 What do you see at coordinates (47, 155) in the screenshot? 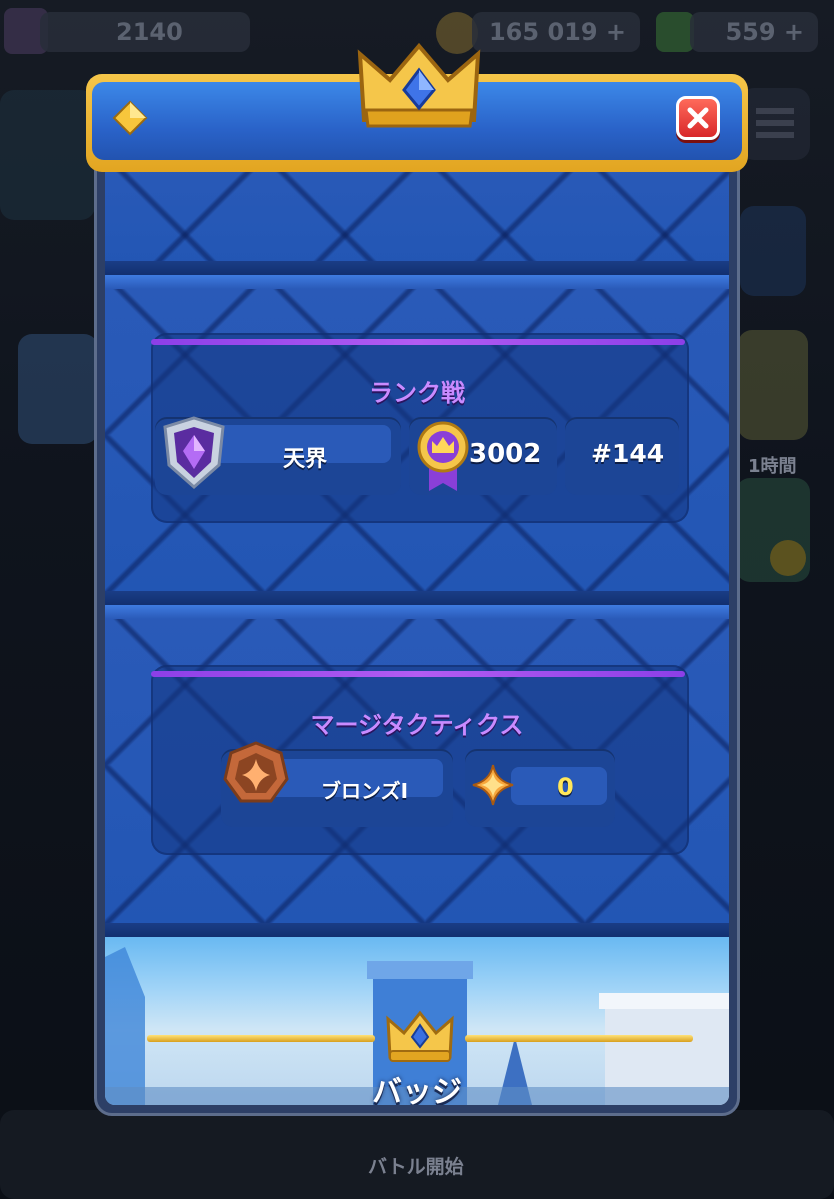
I see `background-banner` at bounding box center [47, 155].